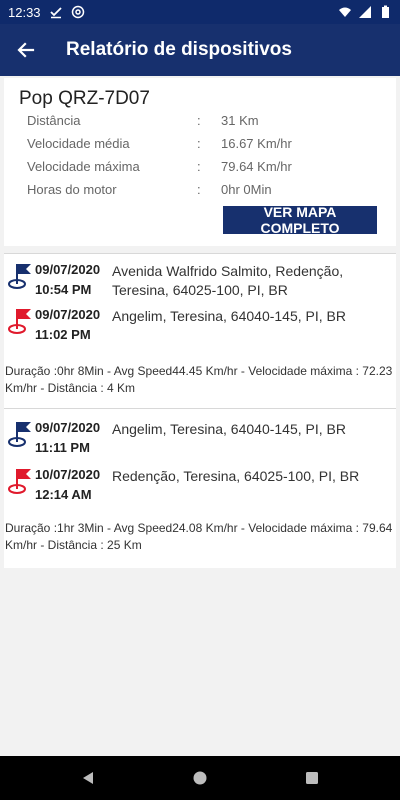 Image resolution: width=400 pixels, height=800 pixels. Describe the element at coordinates (84, 98) in the screenshot. I see `vehicle-name: Pop QRZ-7D07` at that location.